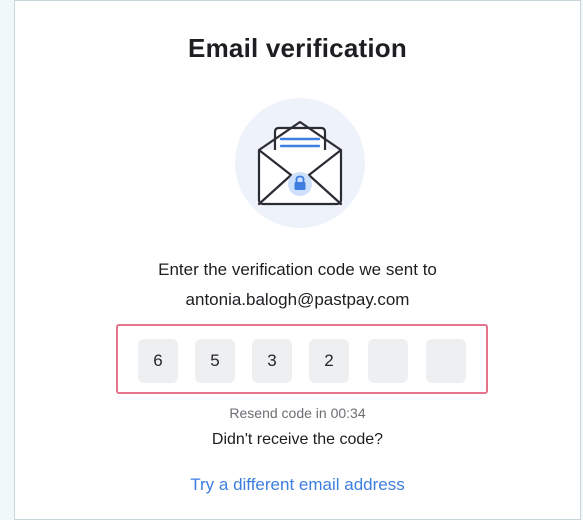  Describe the element at coordinates (297, 413) in the screenshot. I see `resend-countdown: Resend code in 00:34` at that location.